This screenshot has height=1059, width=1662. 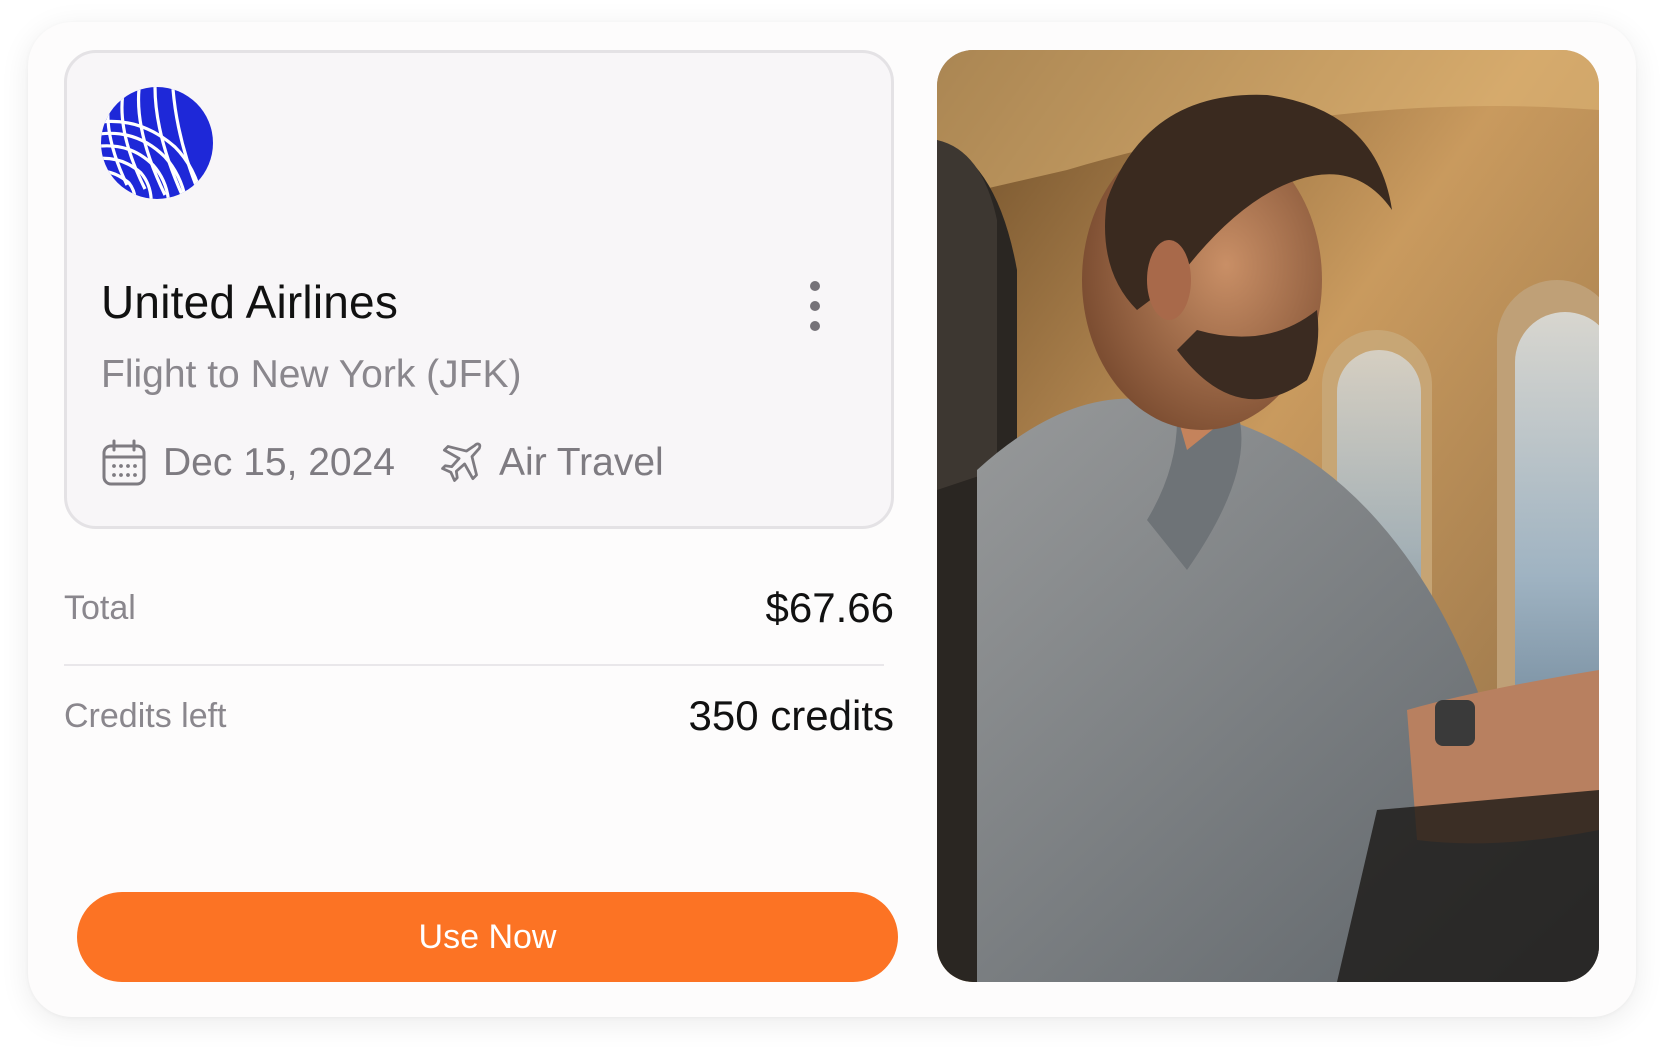 What do you see at coordinates (279, 462) in the screenshot?
I see `flight-date: Dec 15, 2024` at bounding box center [279, 462].